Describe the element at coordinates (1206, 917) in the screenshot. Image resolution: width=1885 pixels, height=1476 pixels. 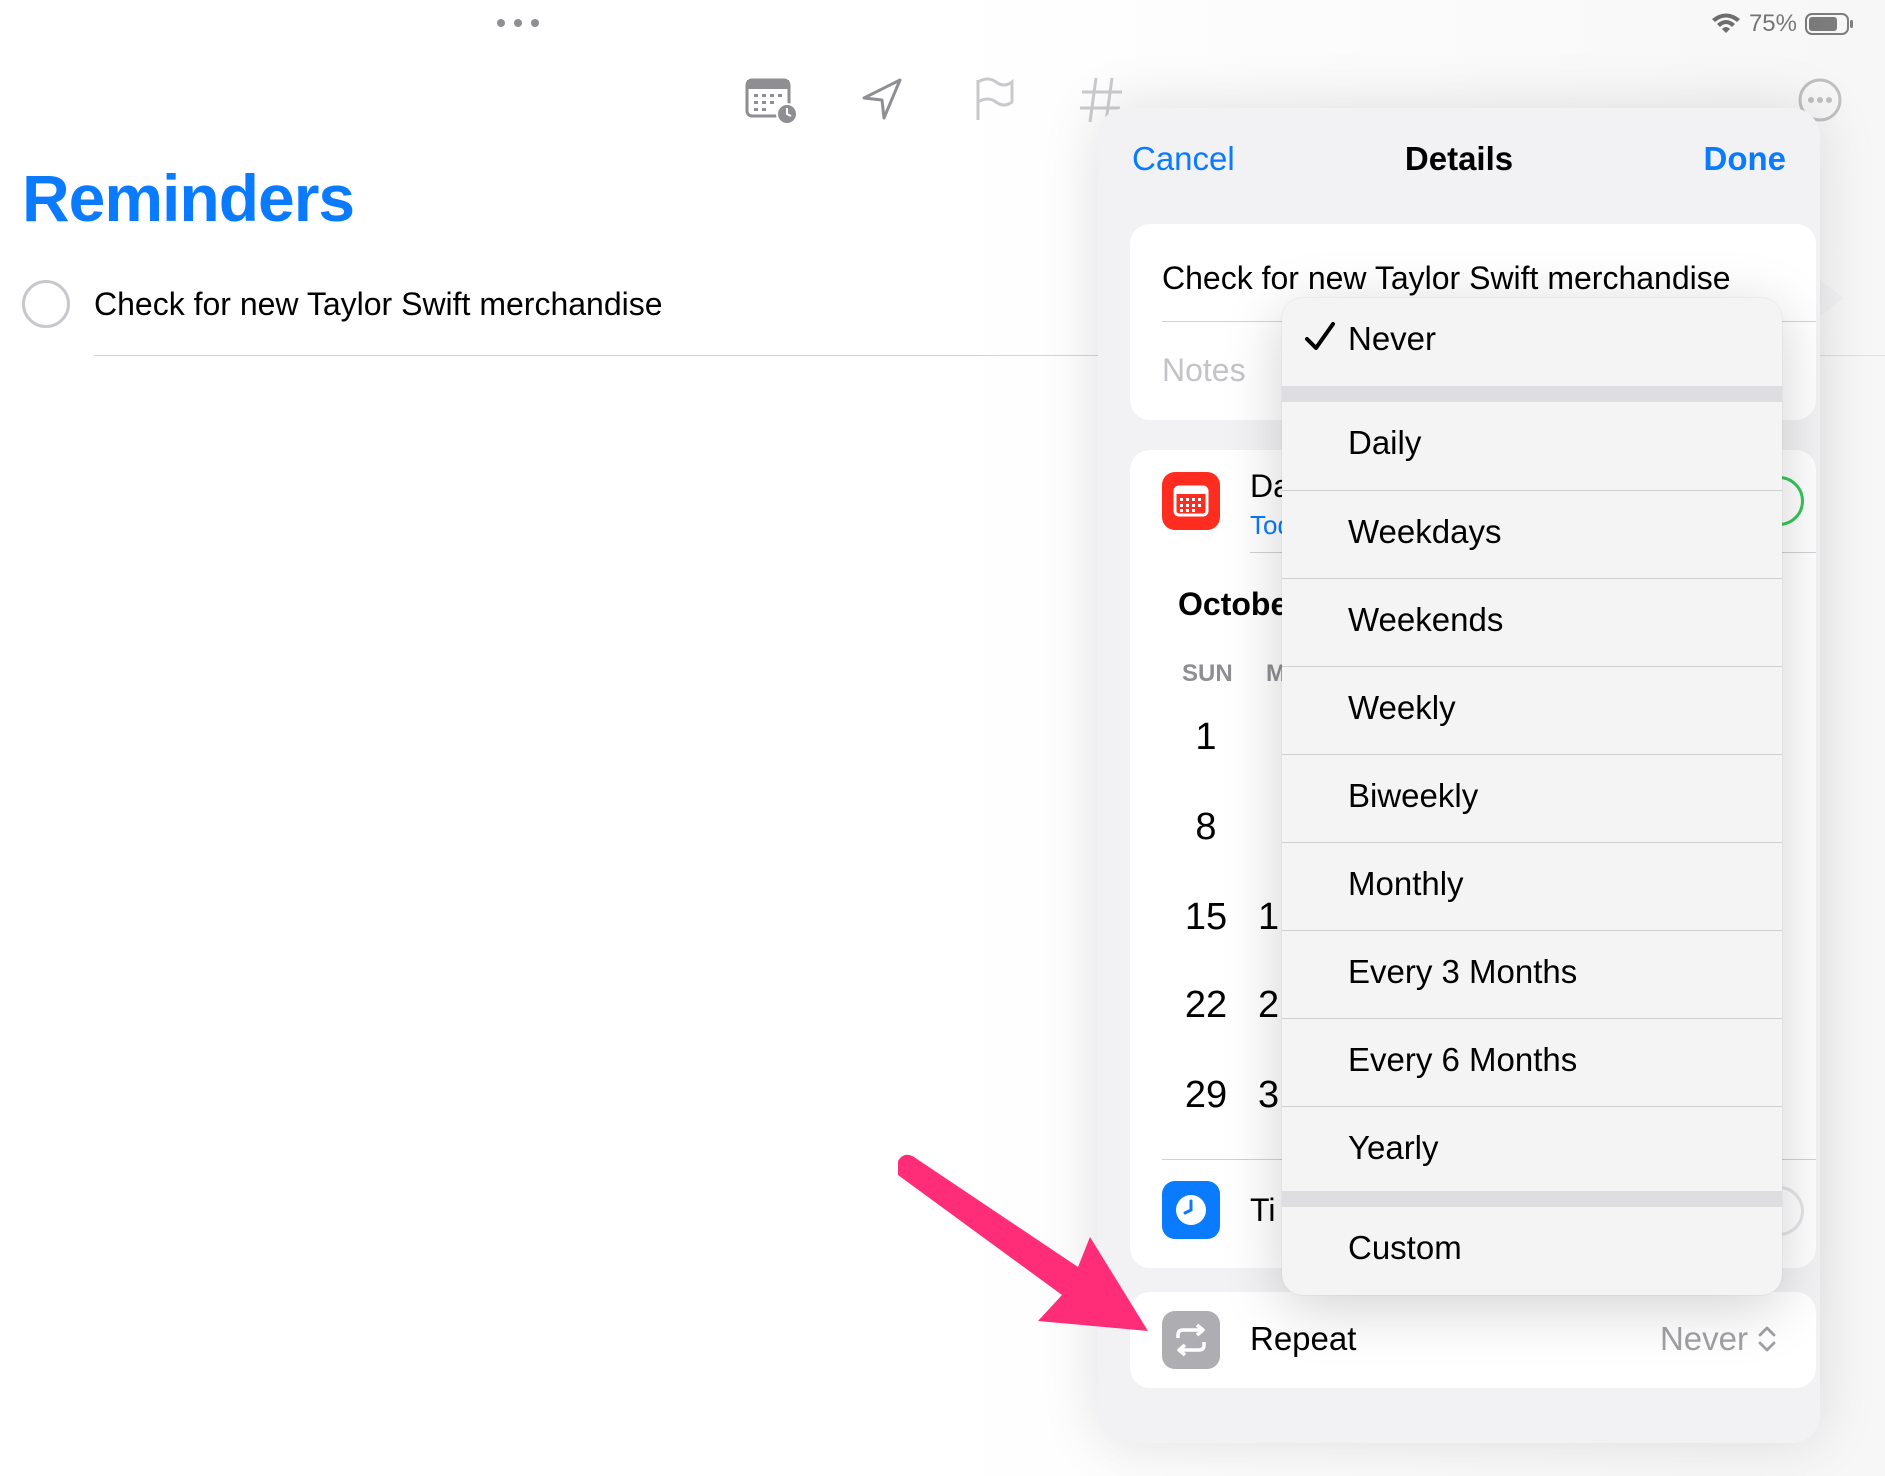
I see `calendar-day: 15` at that location.